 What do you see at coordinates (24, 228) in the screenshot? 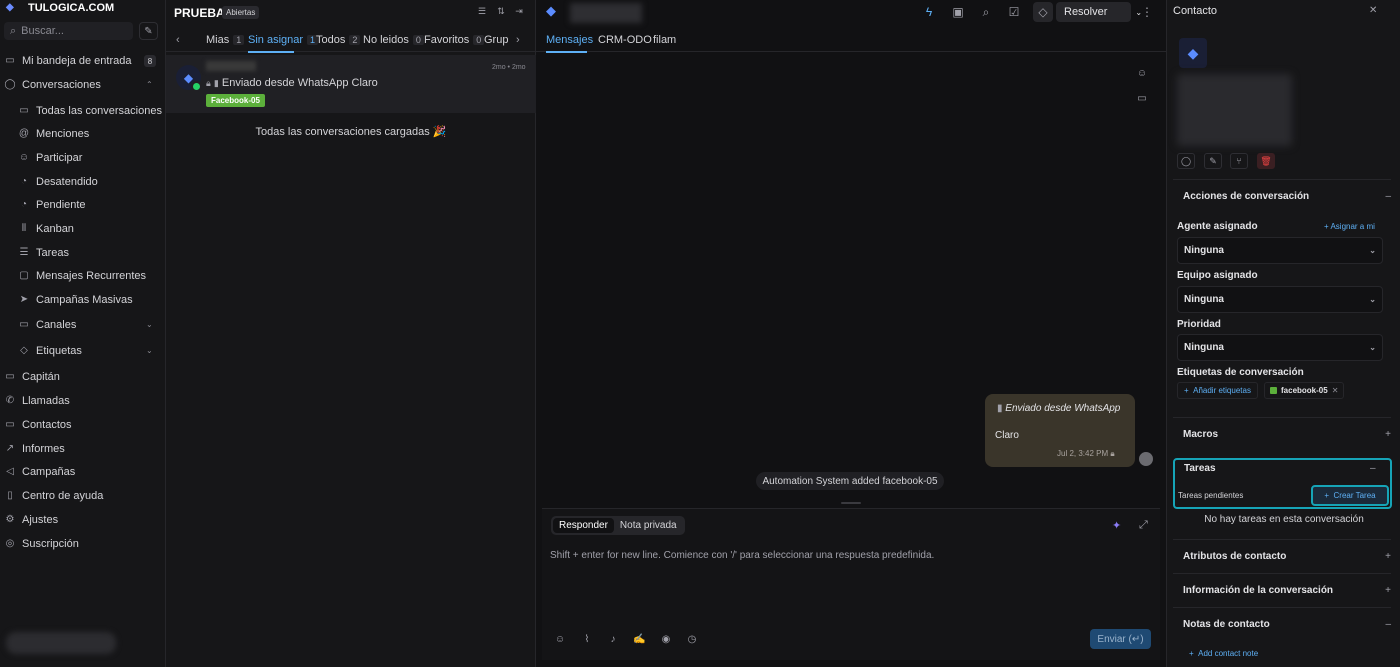
I see `kanban-icon: ⫴` at bounding box center [24, 228].